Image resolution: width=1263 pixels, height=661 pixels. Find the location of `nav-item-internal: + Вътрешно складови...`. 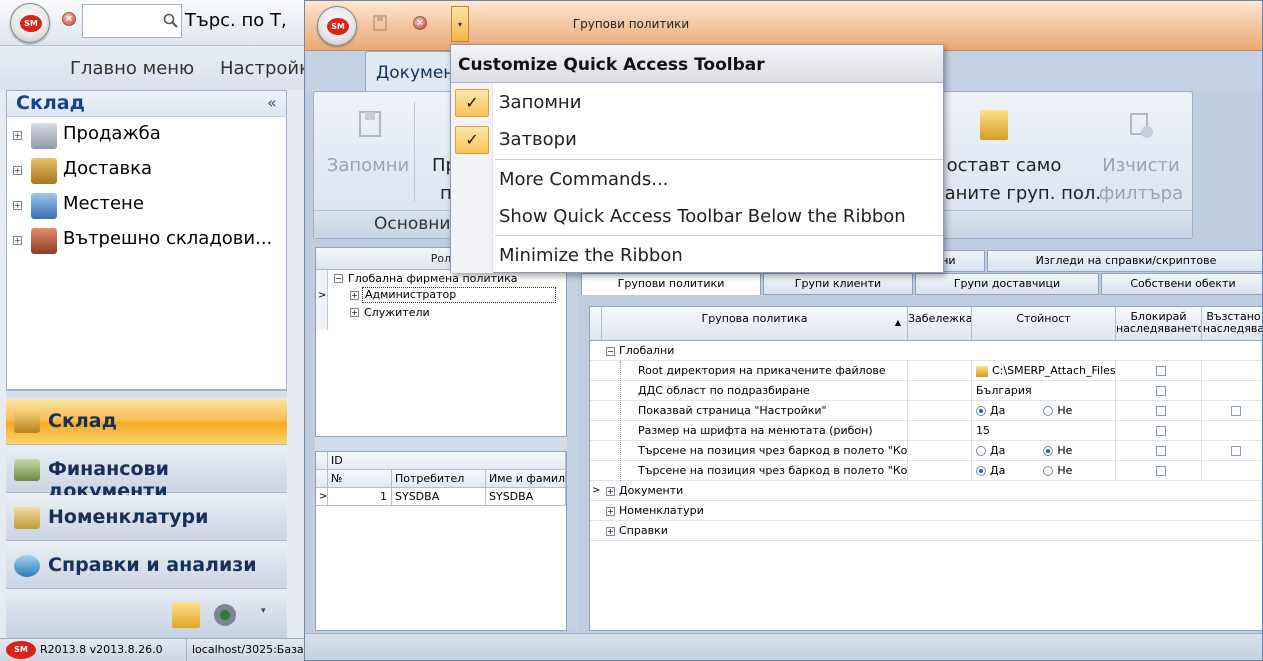

nav-item-internal: + Вътрешно складови... is located at coordinates (148, 241).